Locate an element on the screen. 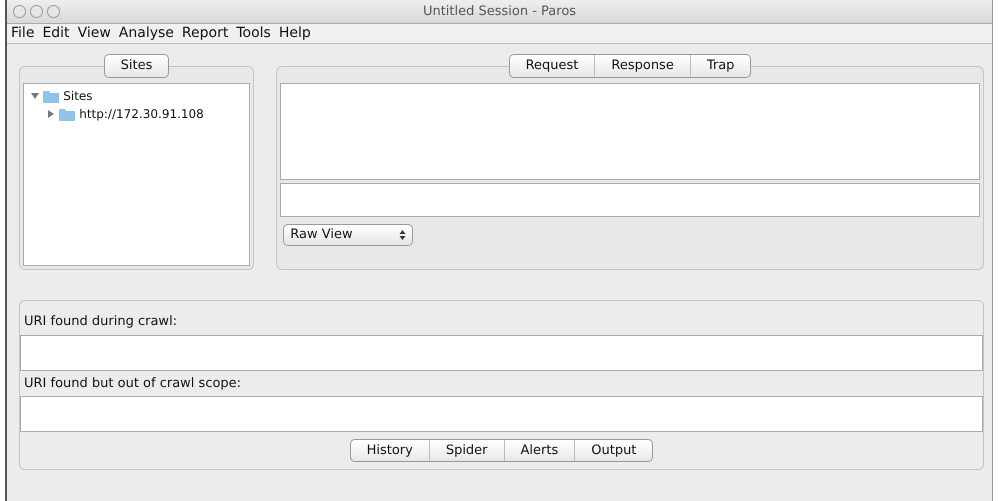 This screenshot has height=501, width=998. window-title: Untitled Session - Paros is located at coordinates (499, 11).